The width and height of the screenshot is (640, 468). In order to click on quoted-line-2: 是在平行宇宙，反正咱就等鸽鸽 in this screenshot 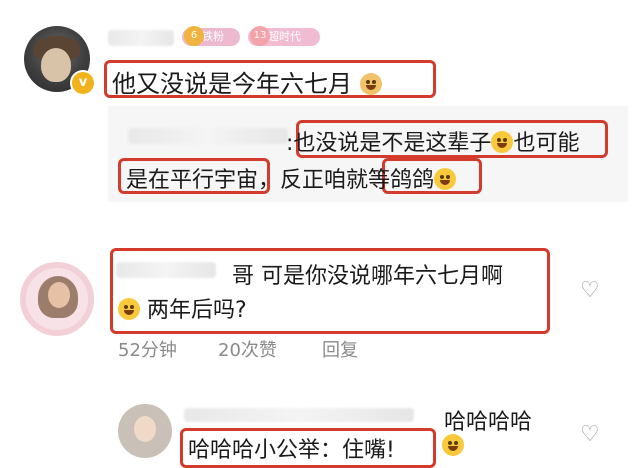, I will do `click(291, 178)`.